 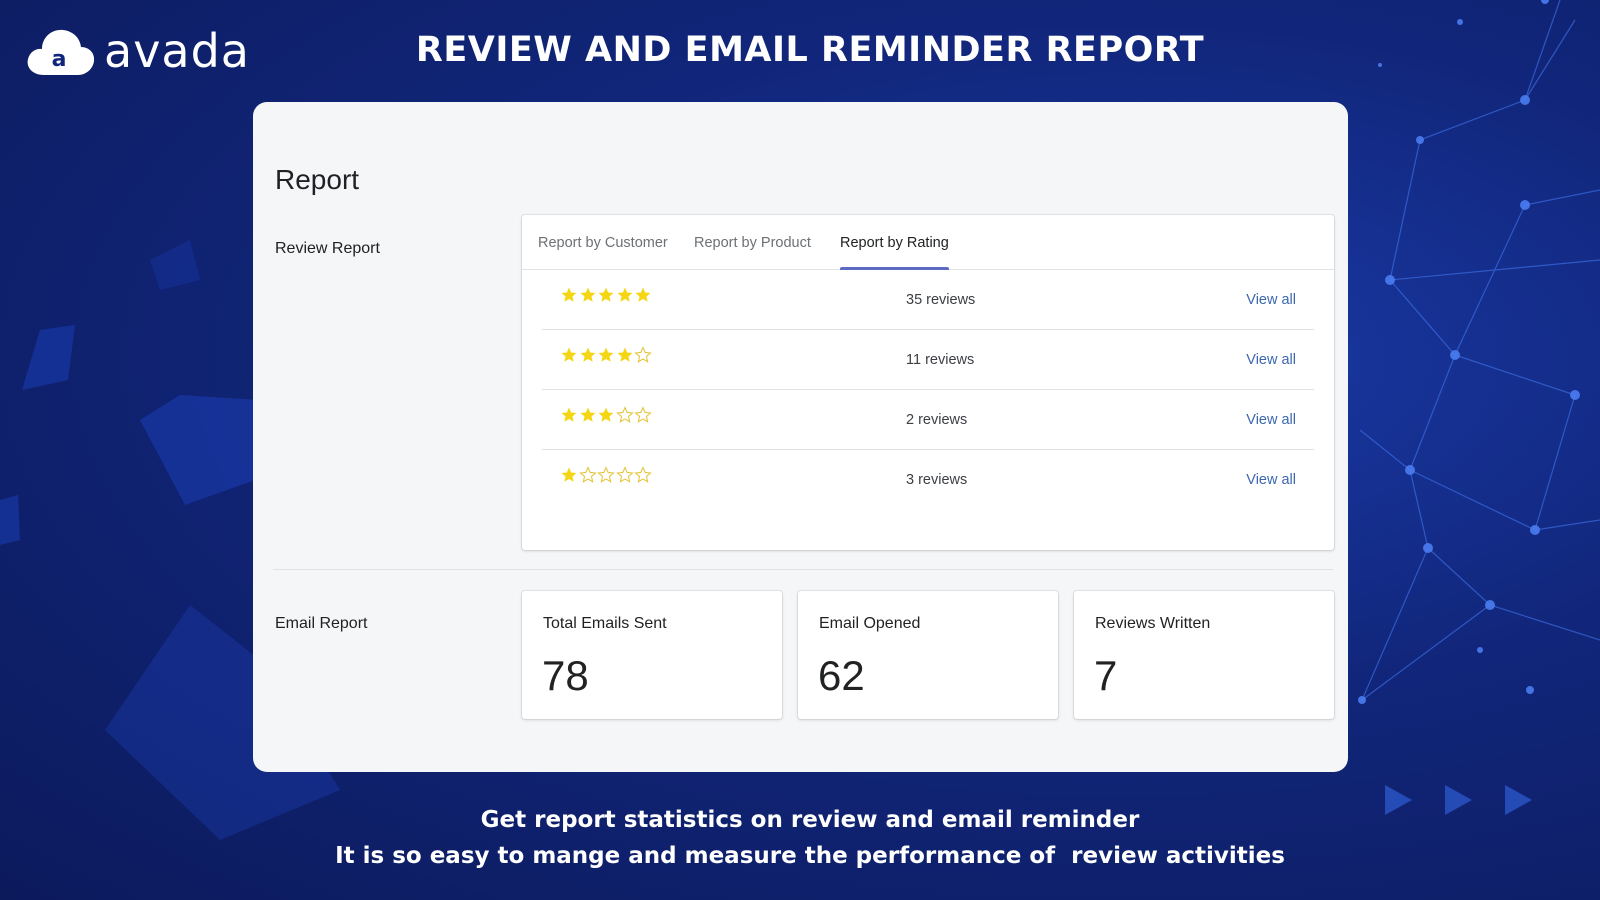 What do you see at coordinates (1153, 623) in the screenshot?
I see `stat-label: Reviews Written` at bounding box center [1153, 623].